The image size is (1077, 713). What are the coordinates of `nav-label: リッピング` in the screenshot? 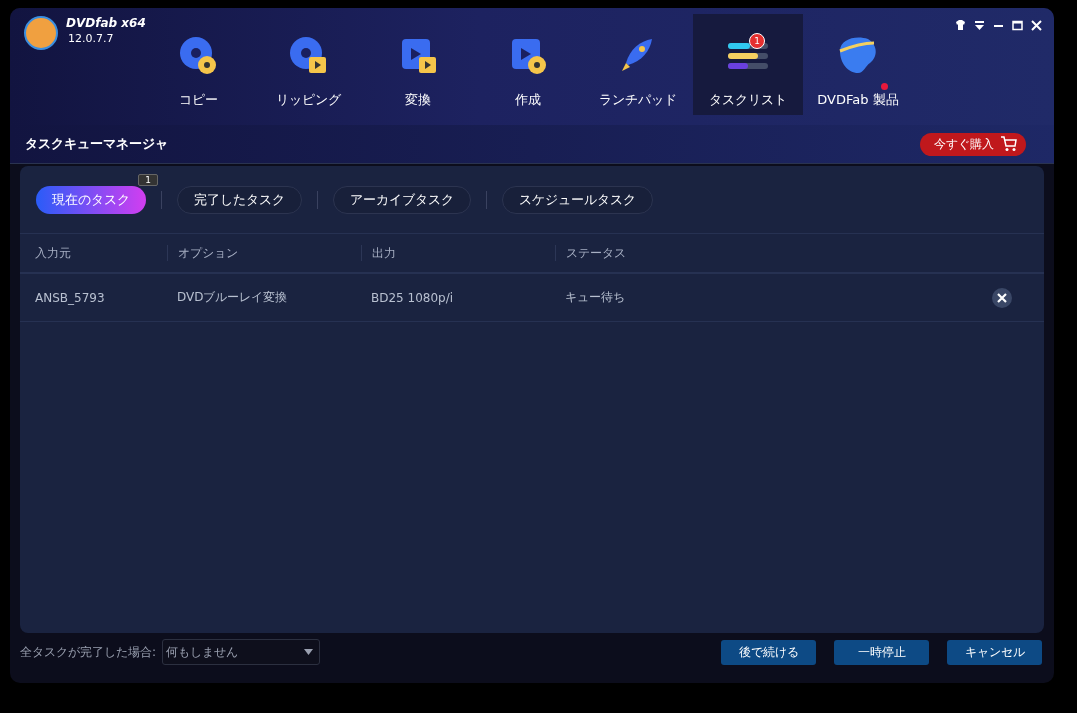 It's located at (308, 100).